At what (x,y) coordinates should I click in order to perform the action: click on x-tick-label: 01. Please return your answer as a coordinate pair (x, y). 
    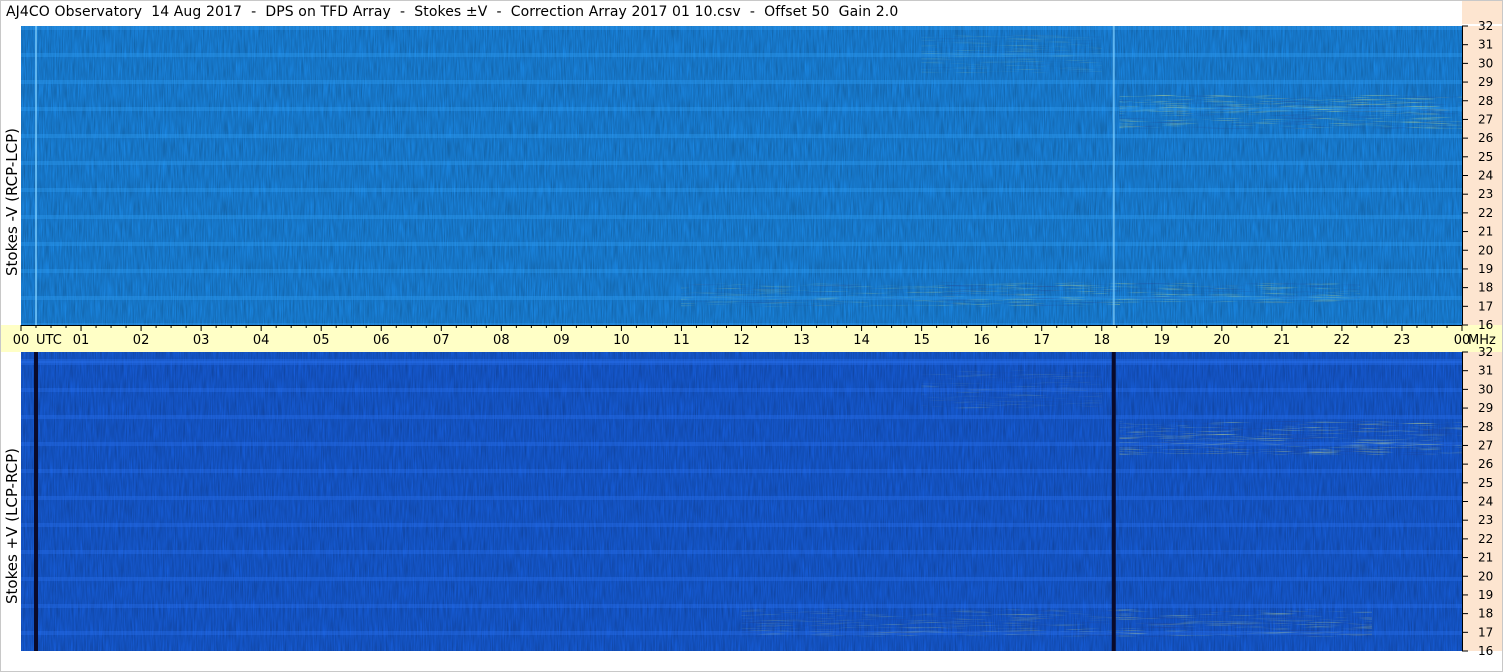
    Looking at the image, I should click on (81, 340).